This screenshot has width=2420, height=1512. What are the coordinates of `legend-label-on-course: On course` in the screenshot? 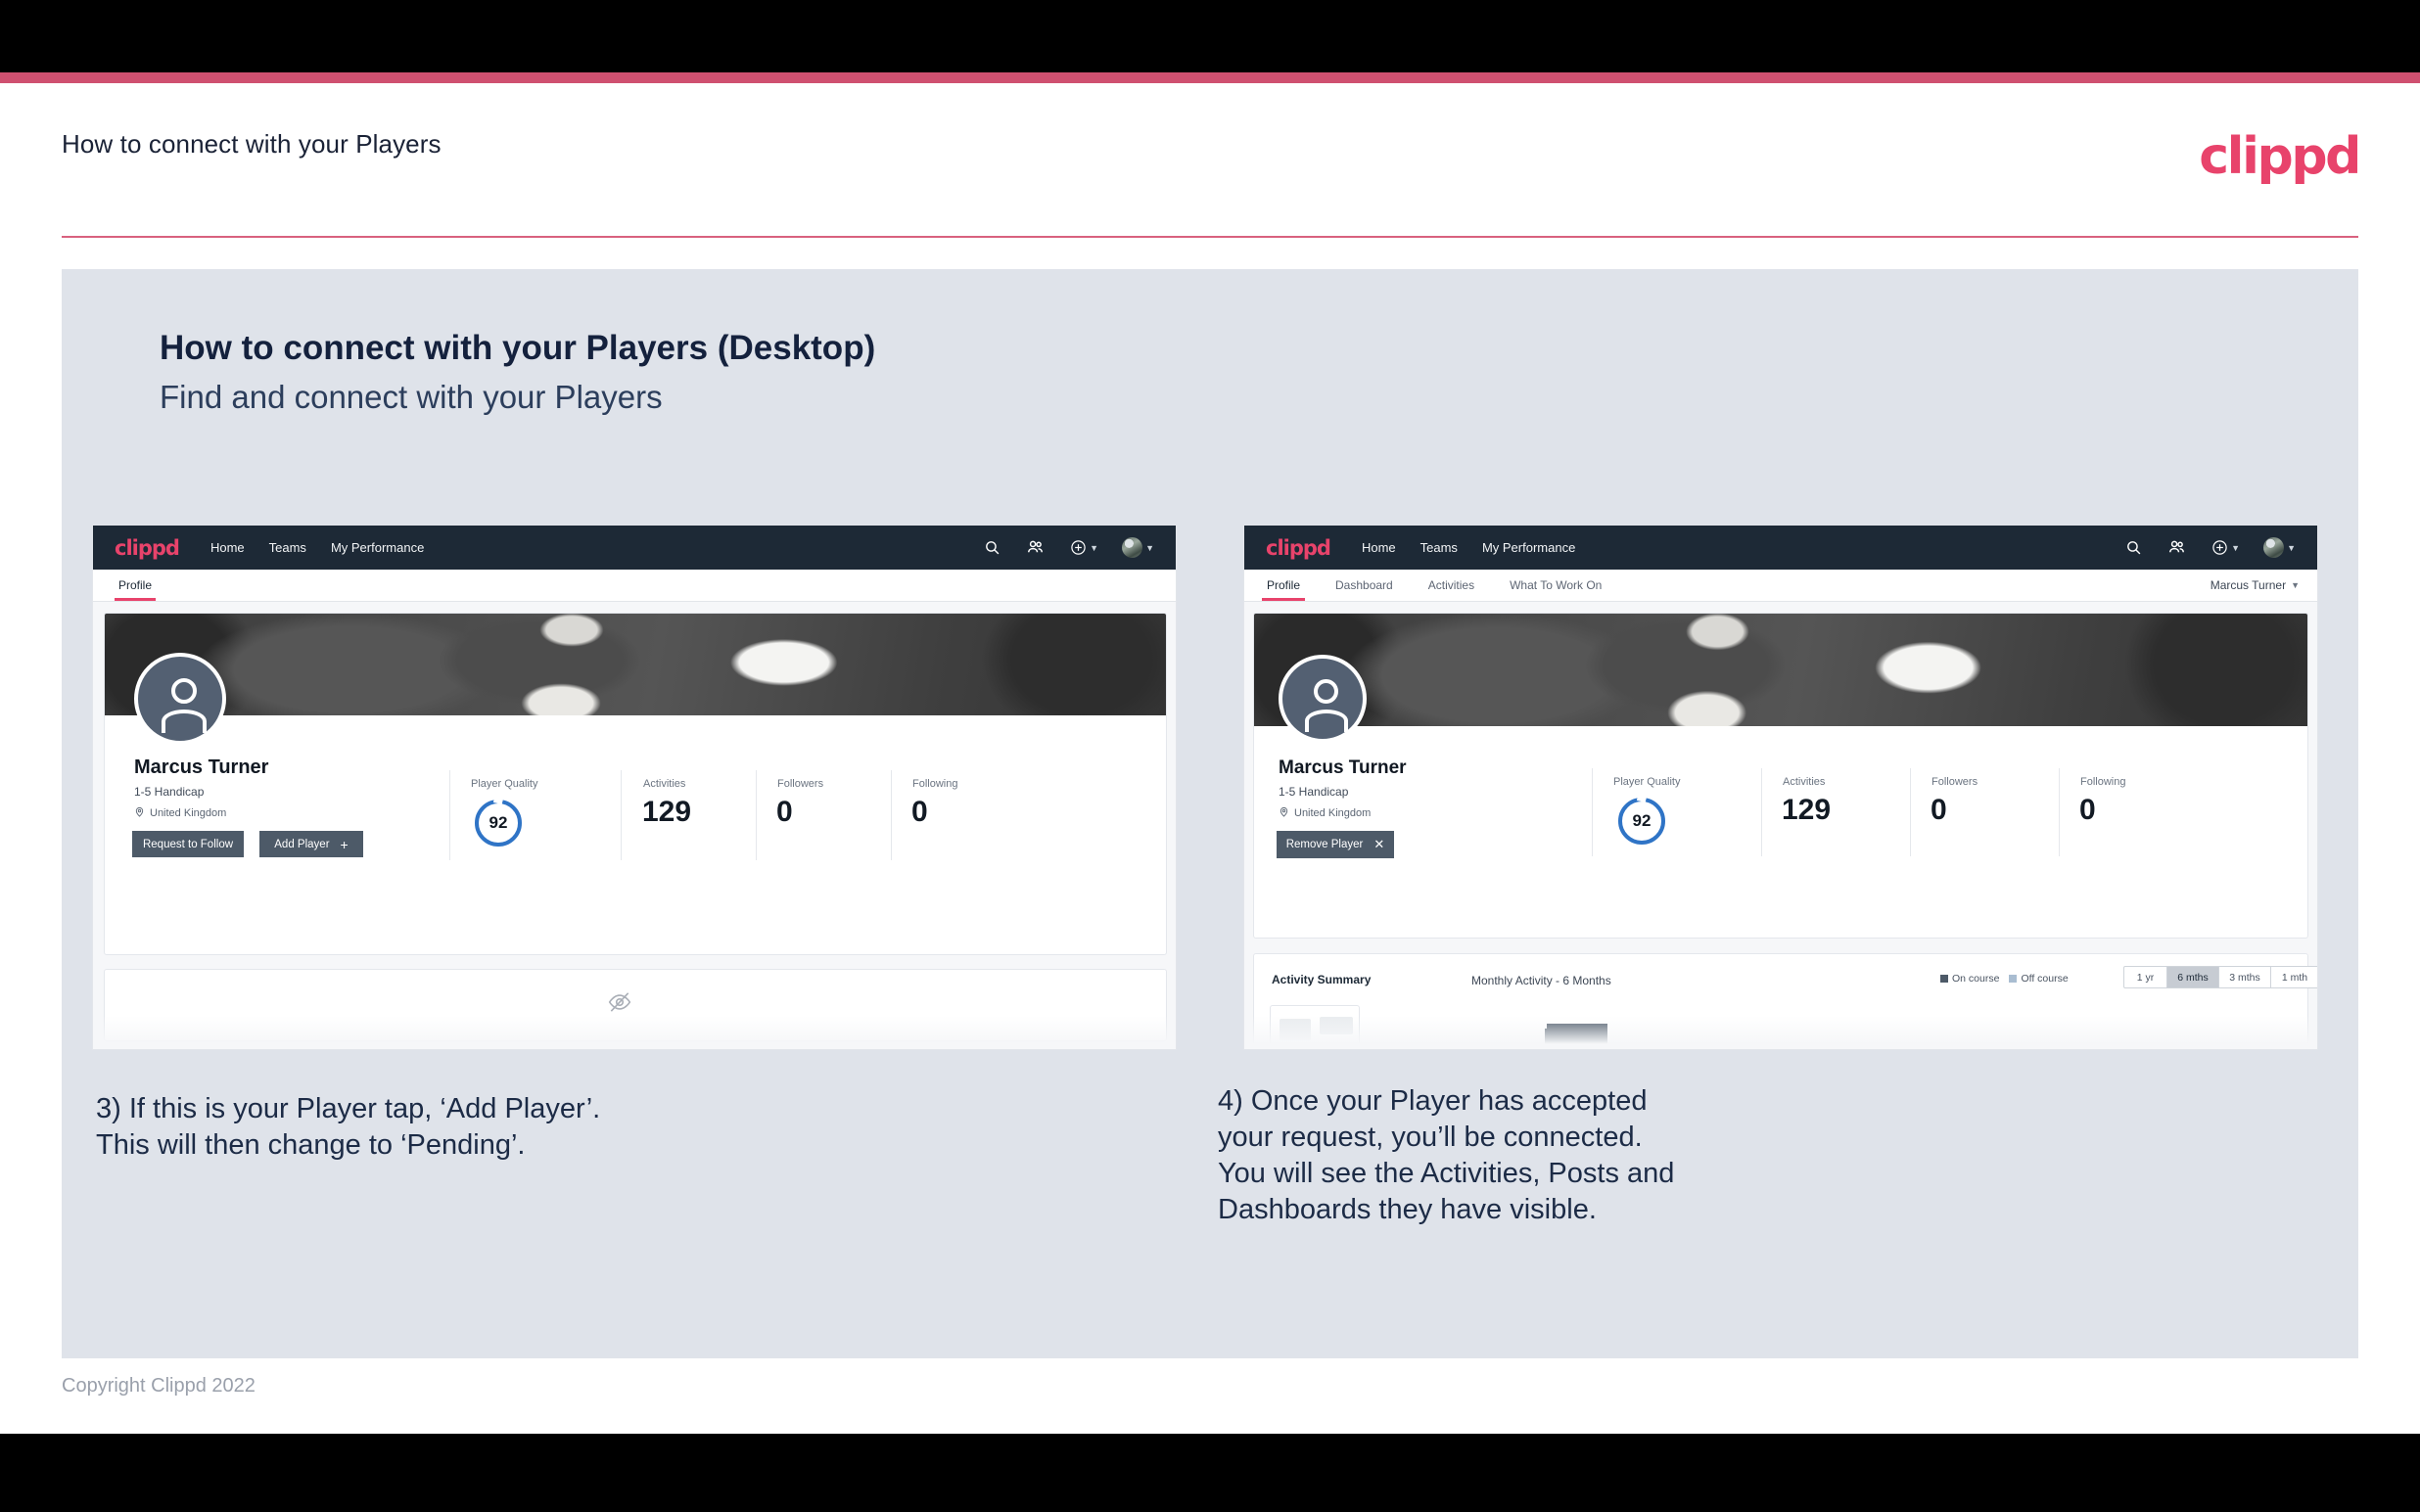 It's located at (1976, 979).